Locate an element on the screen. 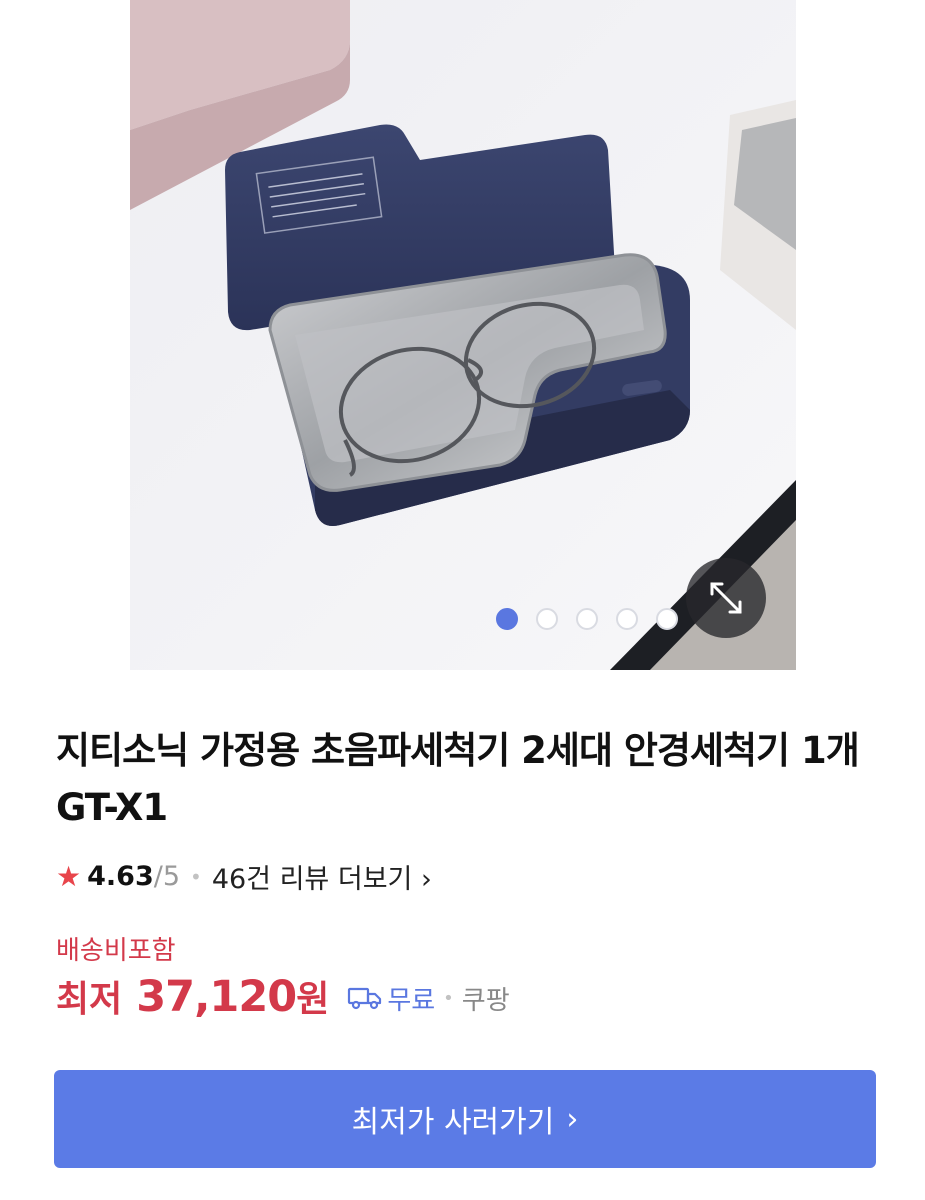  shipping-free: 무료 is located at coordinates (411, 1000).